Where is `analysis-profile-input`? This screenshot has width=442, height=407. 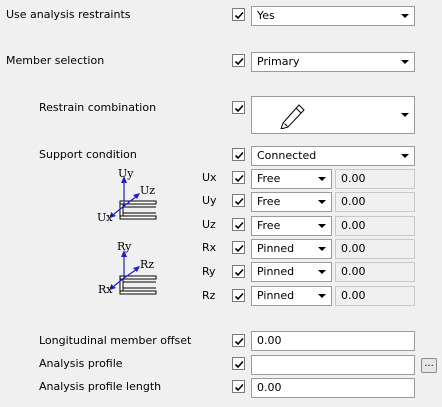 analysis-profile-input is located at coordinates (333, 365).